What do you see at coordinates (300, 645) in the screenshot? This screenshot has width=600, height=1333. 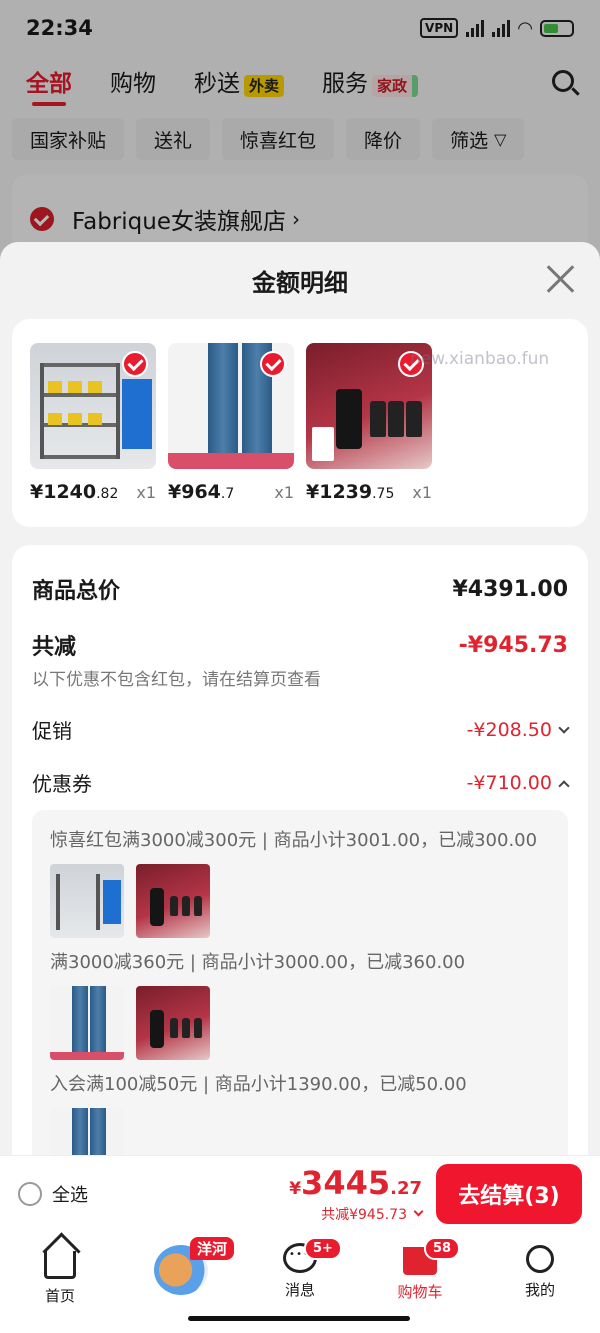 I see `reduce-row: 共减 -¥945.73` at bounding box center [300, 645].